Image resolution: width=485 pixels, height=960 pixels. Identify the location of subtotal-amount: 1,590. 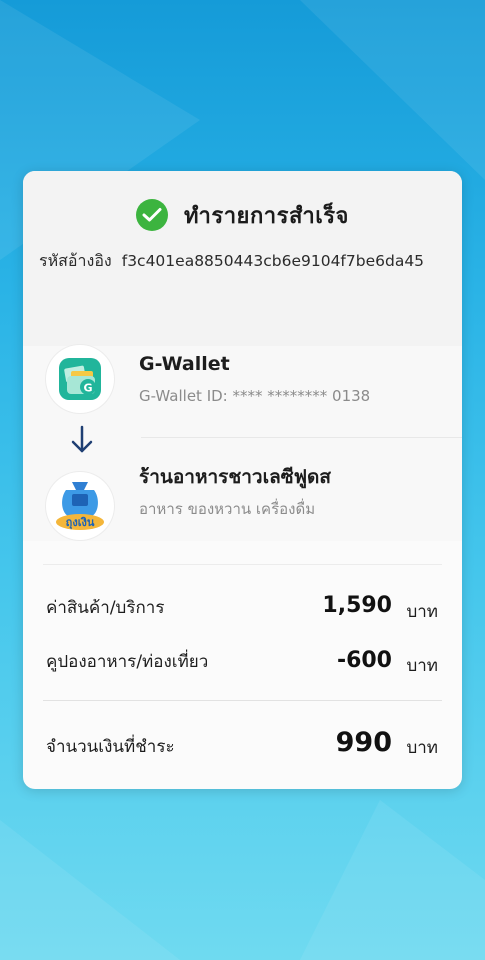
(357, 605).